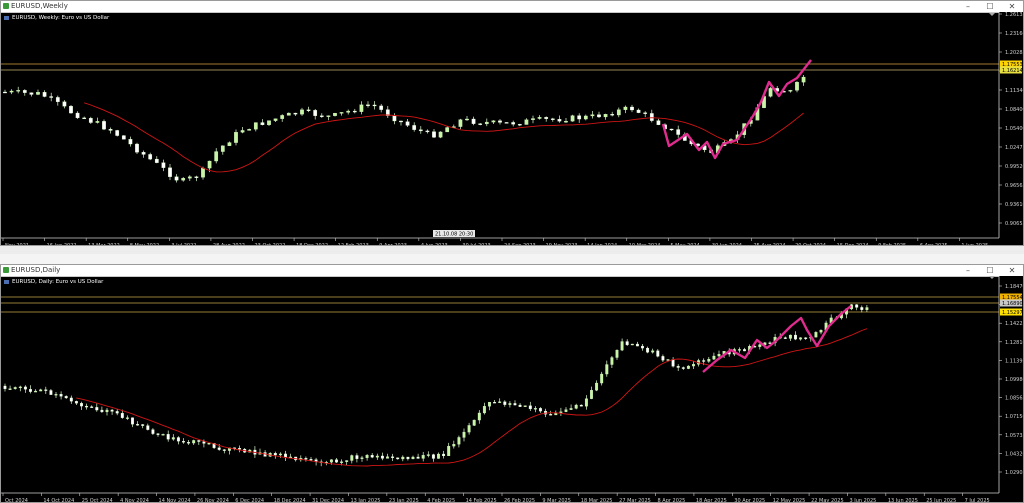  I want to click on time-tick-label: 7 Jul 2025, so click(977, 500).